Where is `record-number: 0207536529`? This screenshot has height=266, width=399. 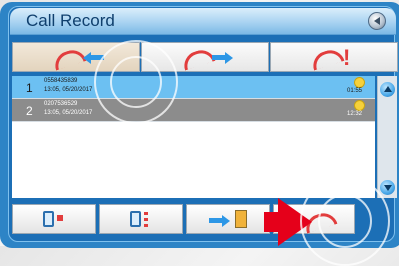
record-number: 0207536529 is located at coordinates (61, 104).